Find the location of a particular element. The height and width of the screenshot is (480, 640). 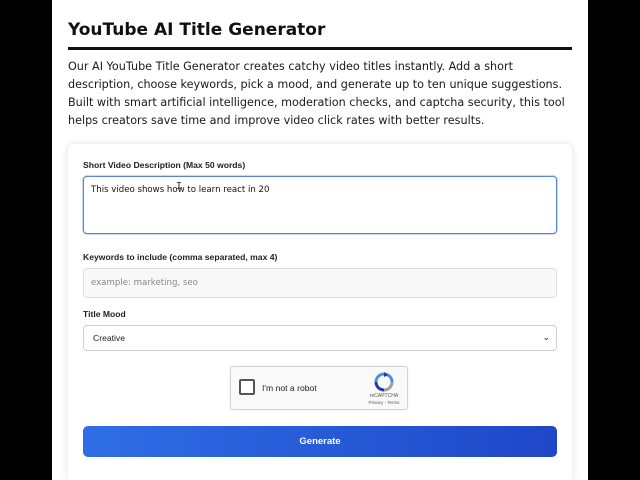

recaptcha-logo-icon is located at coordinates (384, 382).